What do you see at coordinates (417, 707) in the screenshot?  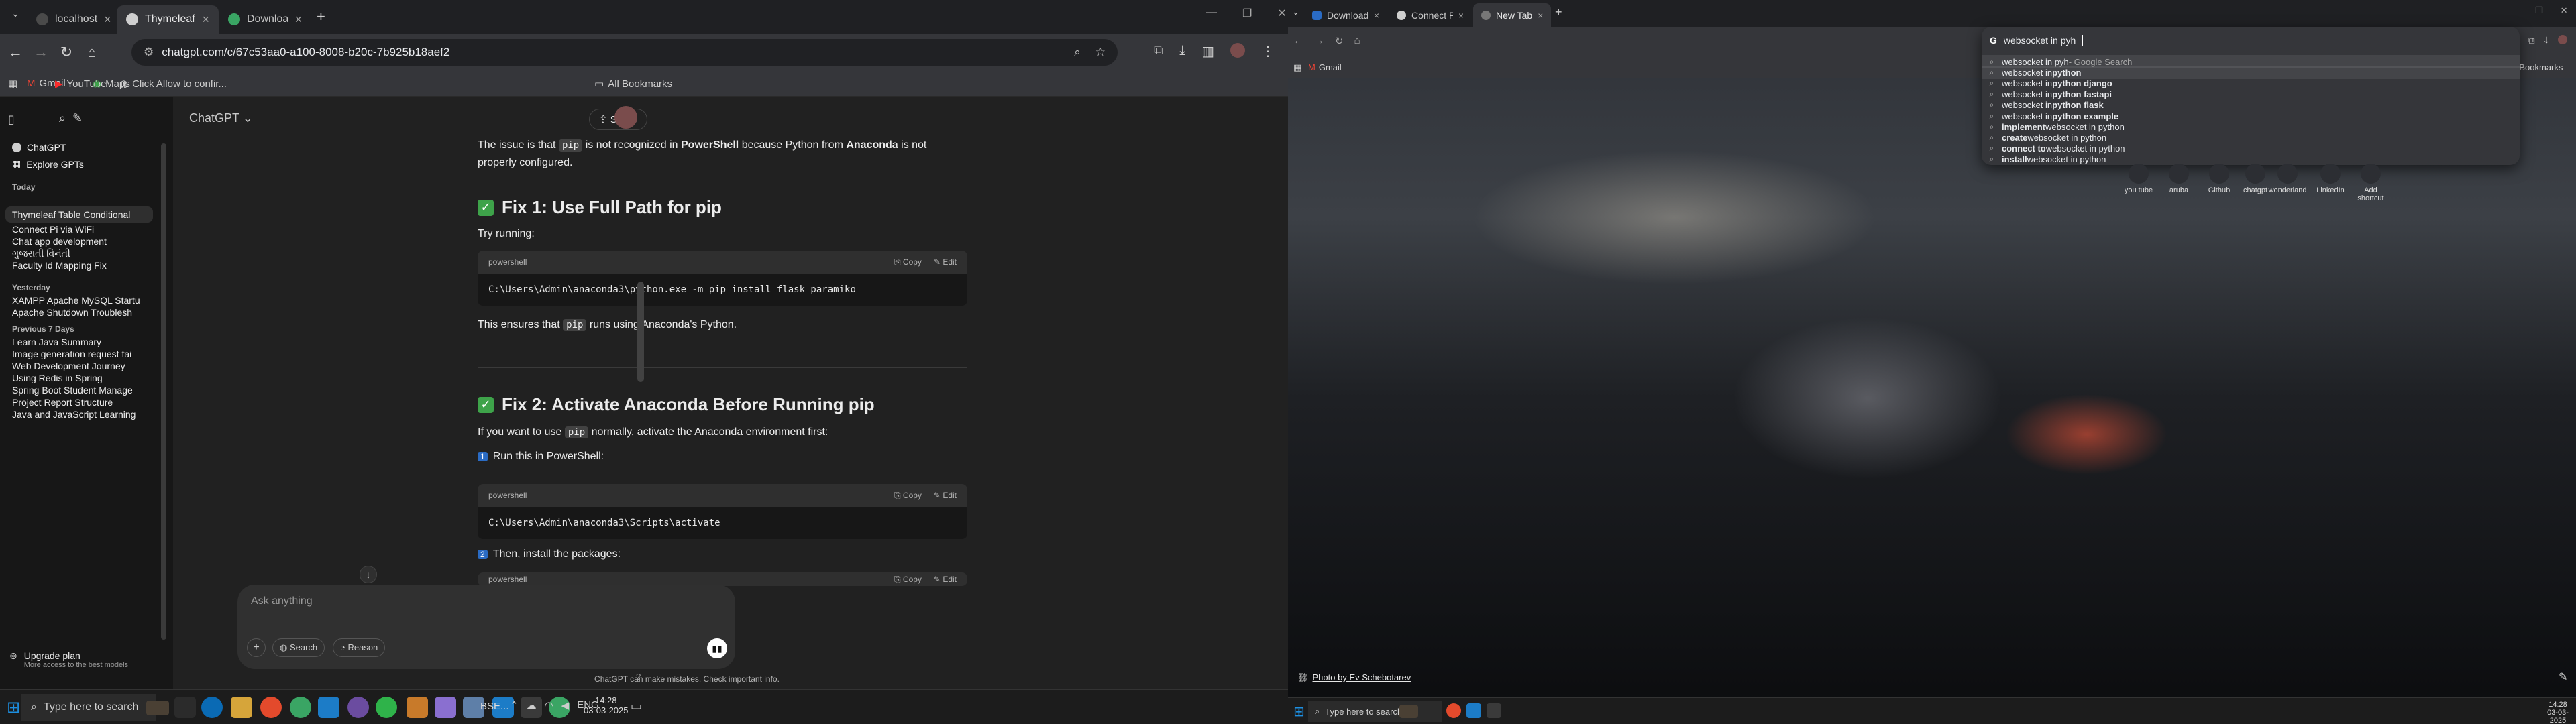 I see `app-icon` at bounding box center [417, 707].